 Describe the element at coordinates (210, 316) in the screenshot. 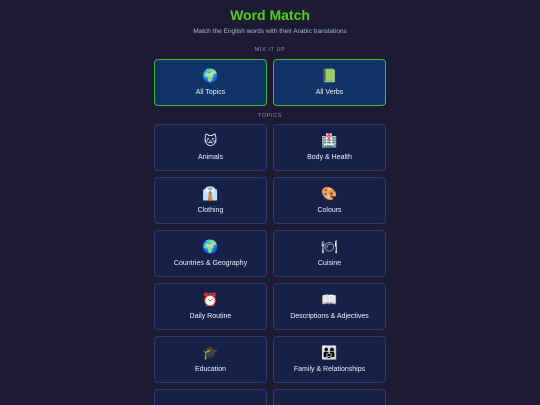

I see `topic-label: Daily Routine` at that location.